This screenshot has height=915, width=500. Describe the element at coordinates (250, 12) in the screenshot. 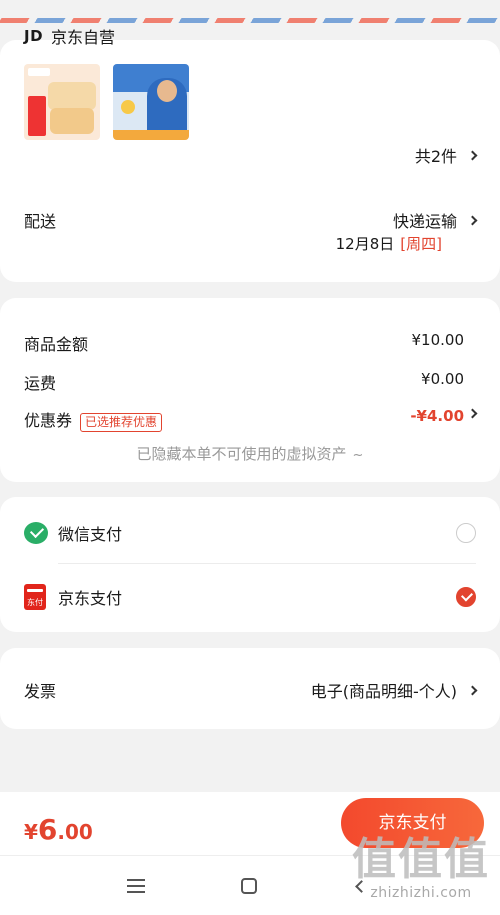

I see `airmail-border` at that location.